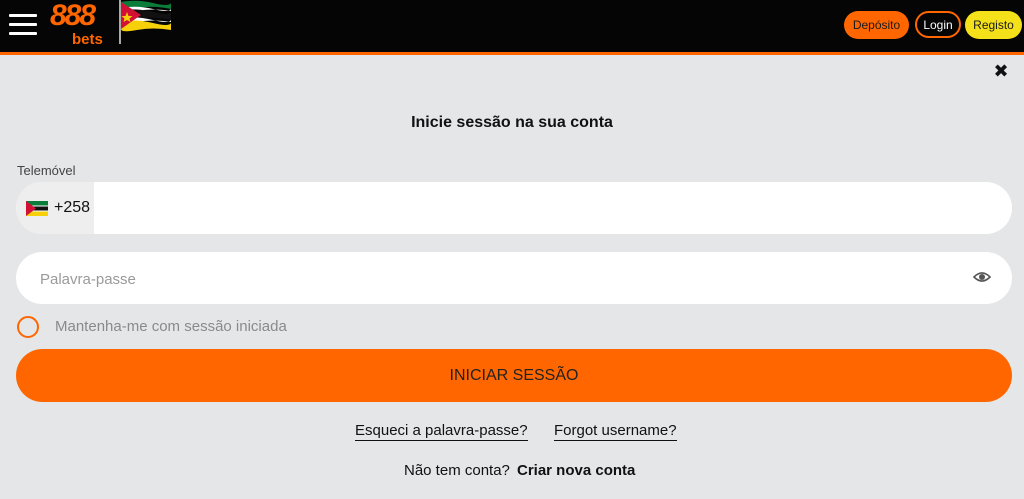 Image resolution: width=1024 pixels, height=499 pixels. I want to click on logo-number: 888, so click(73, 16).